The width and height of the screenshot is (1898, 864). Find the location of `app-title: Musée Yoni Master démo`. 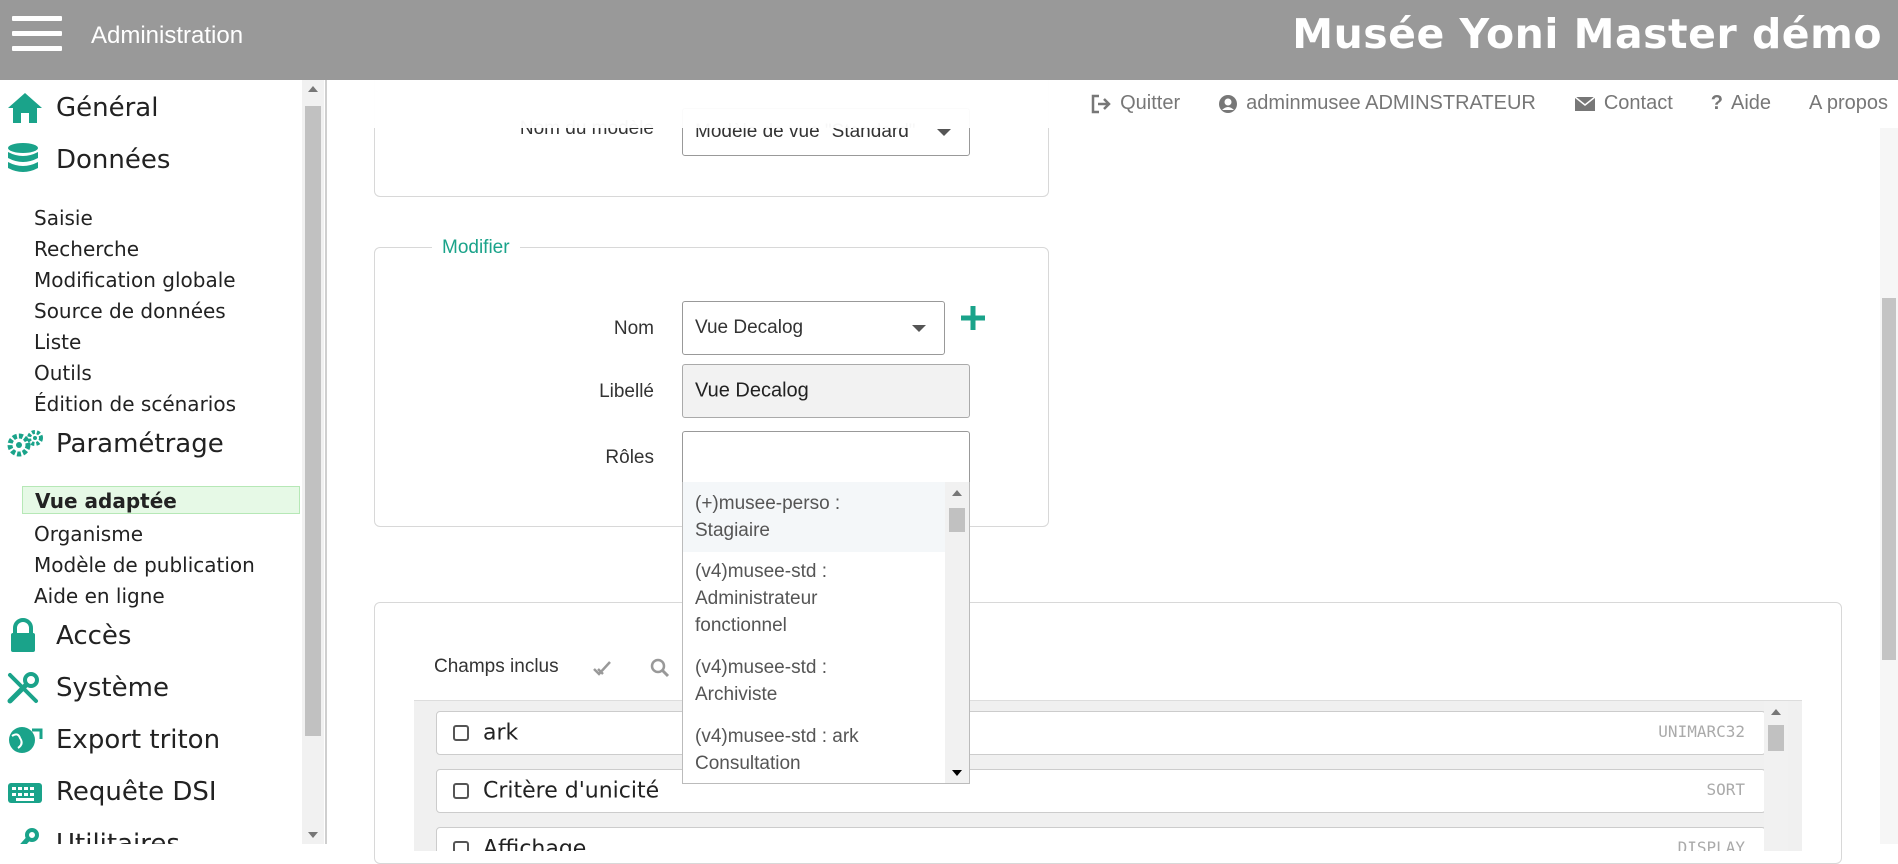

app-title: Musée Yoni Master démo is located at coordinates (1587, 34).